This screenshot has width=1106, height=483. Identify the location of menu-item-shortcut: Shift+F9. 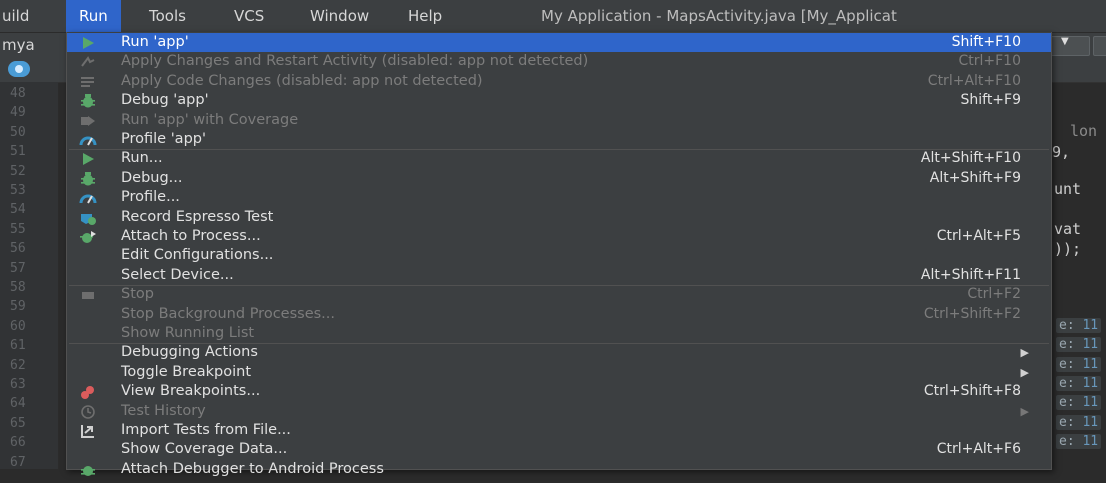
(990, 100).